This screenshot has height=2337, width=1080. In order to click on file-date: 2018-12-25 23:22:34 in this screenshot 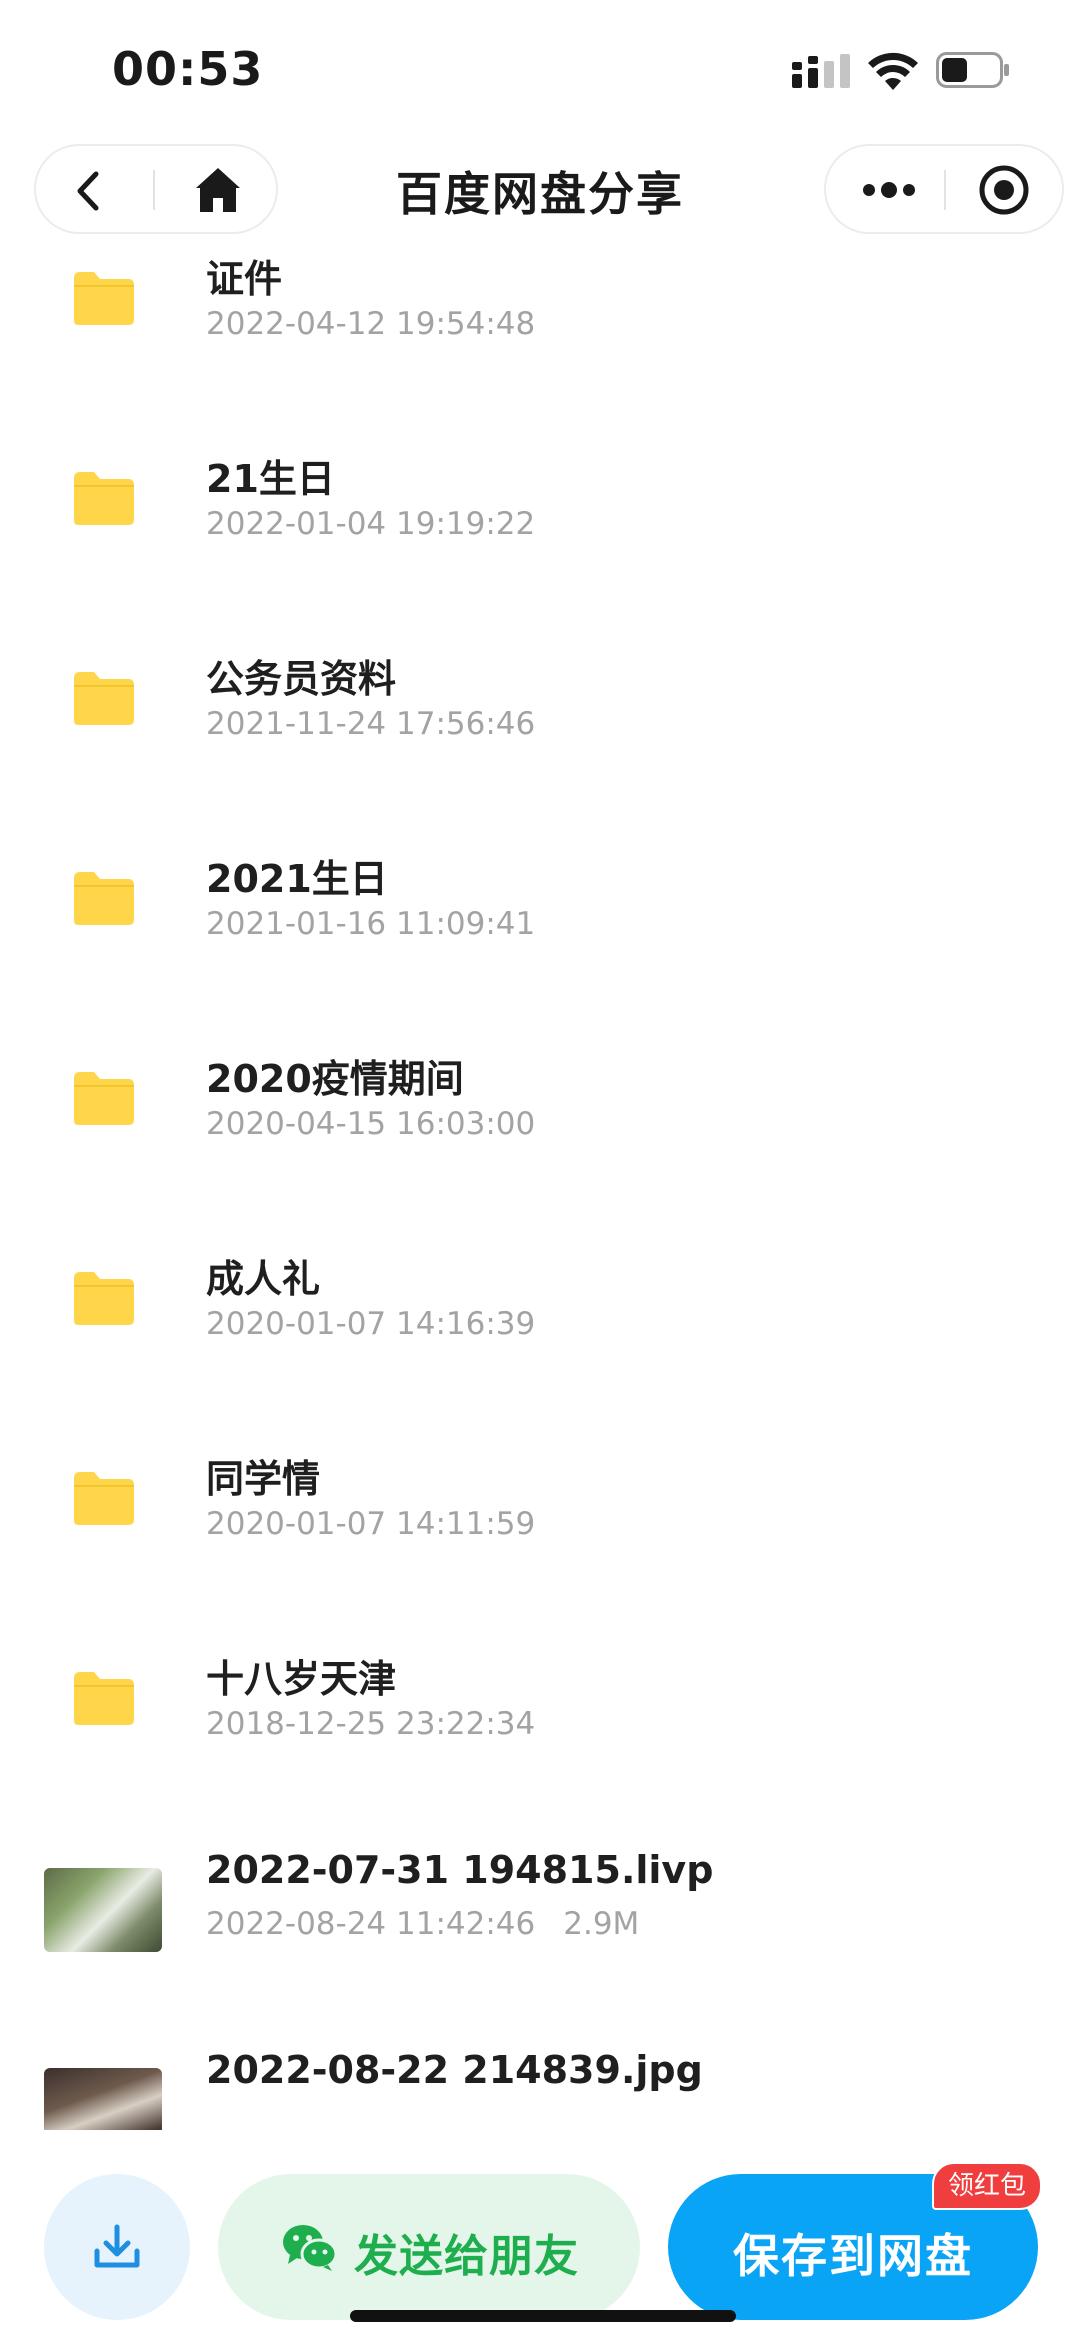, I will do `click(371, 1724)`.